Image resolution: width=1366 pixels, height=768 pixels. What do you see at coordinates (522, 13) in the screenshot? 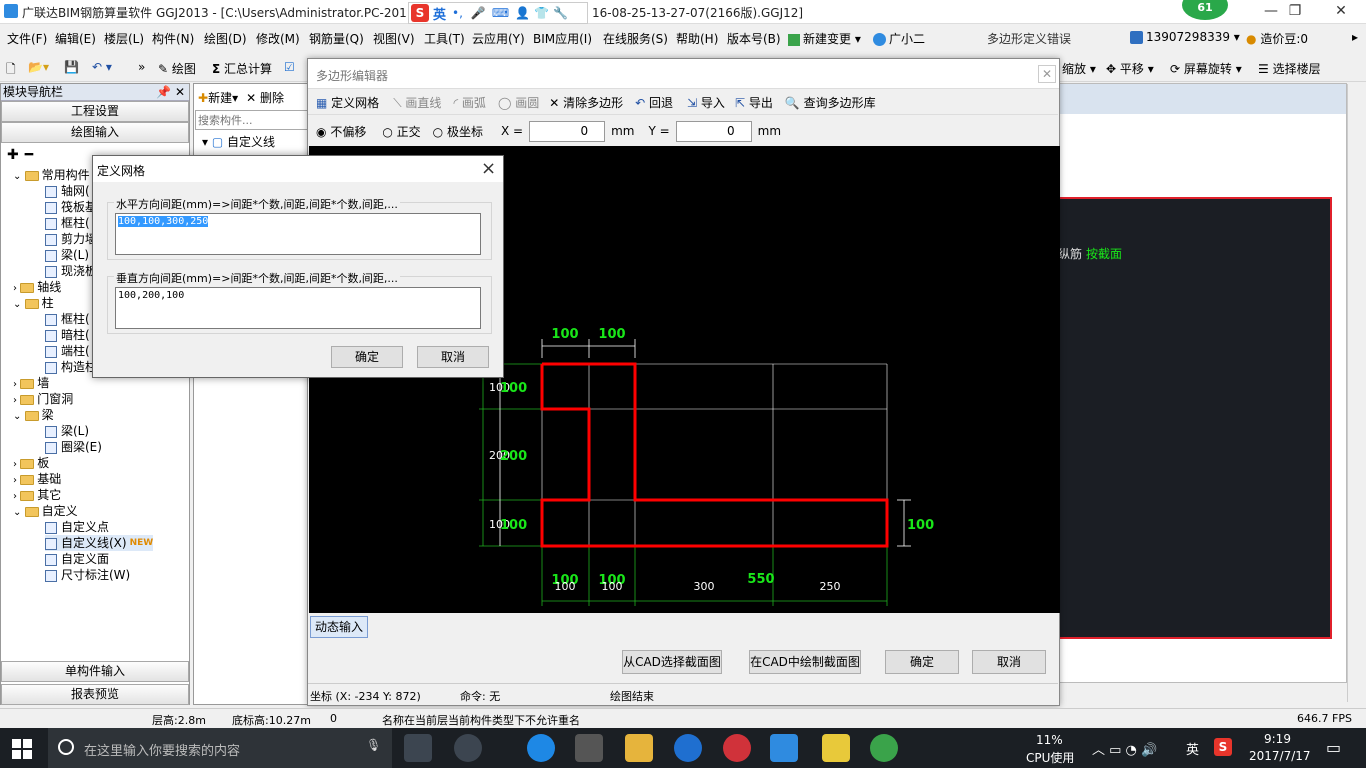
I see `user-icon: 👤` at bounding box center [522, 13].